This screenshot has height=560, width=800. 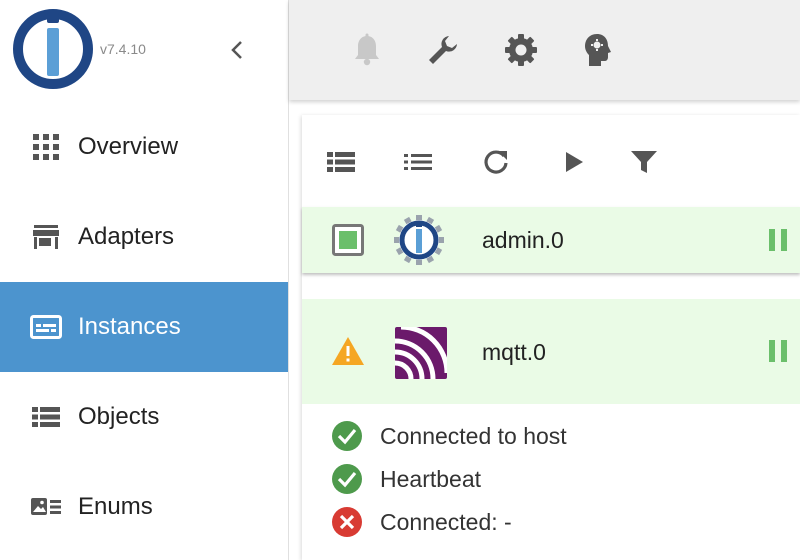 What do you see at coordinates (422, 352) in the screenshot?
I see `mqtt-icon` at bounding box center [422, 352].